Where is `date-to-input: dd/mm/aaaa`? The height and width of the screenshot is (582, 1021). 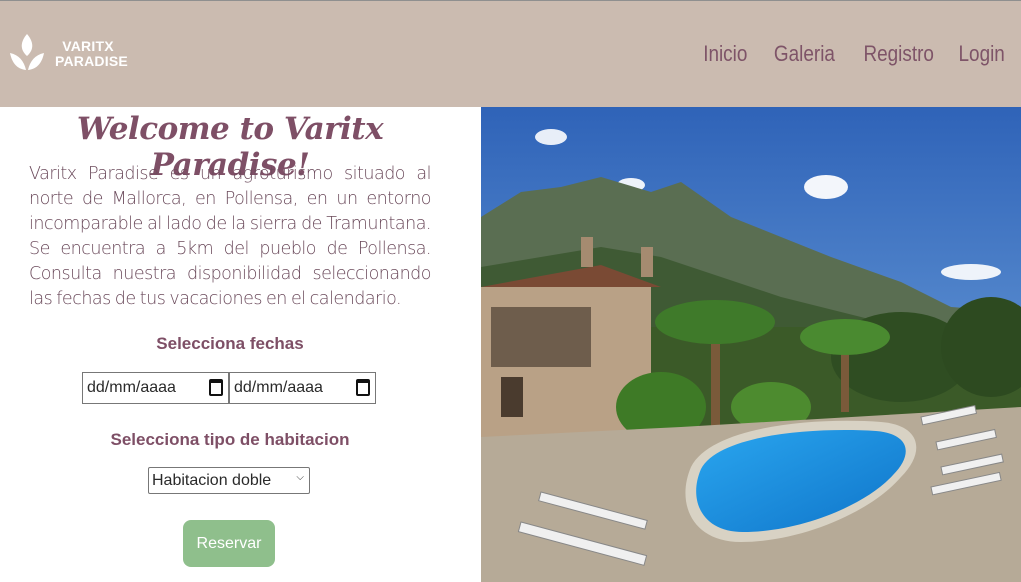
date-to-input: dd/mm/aaaa is located at coordinates (302, 388).